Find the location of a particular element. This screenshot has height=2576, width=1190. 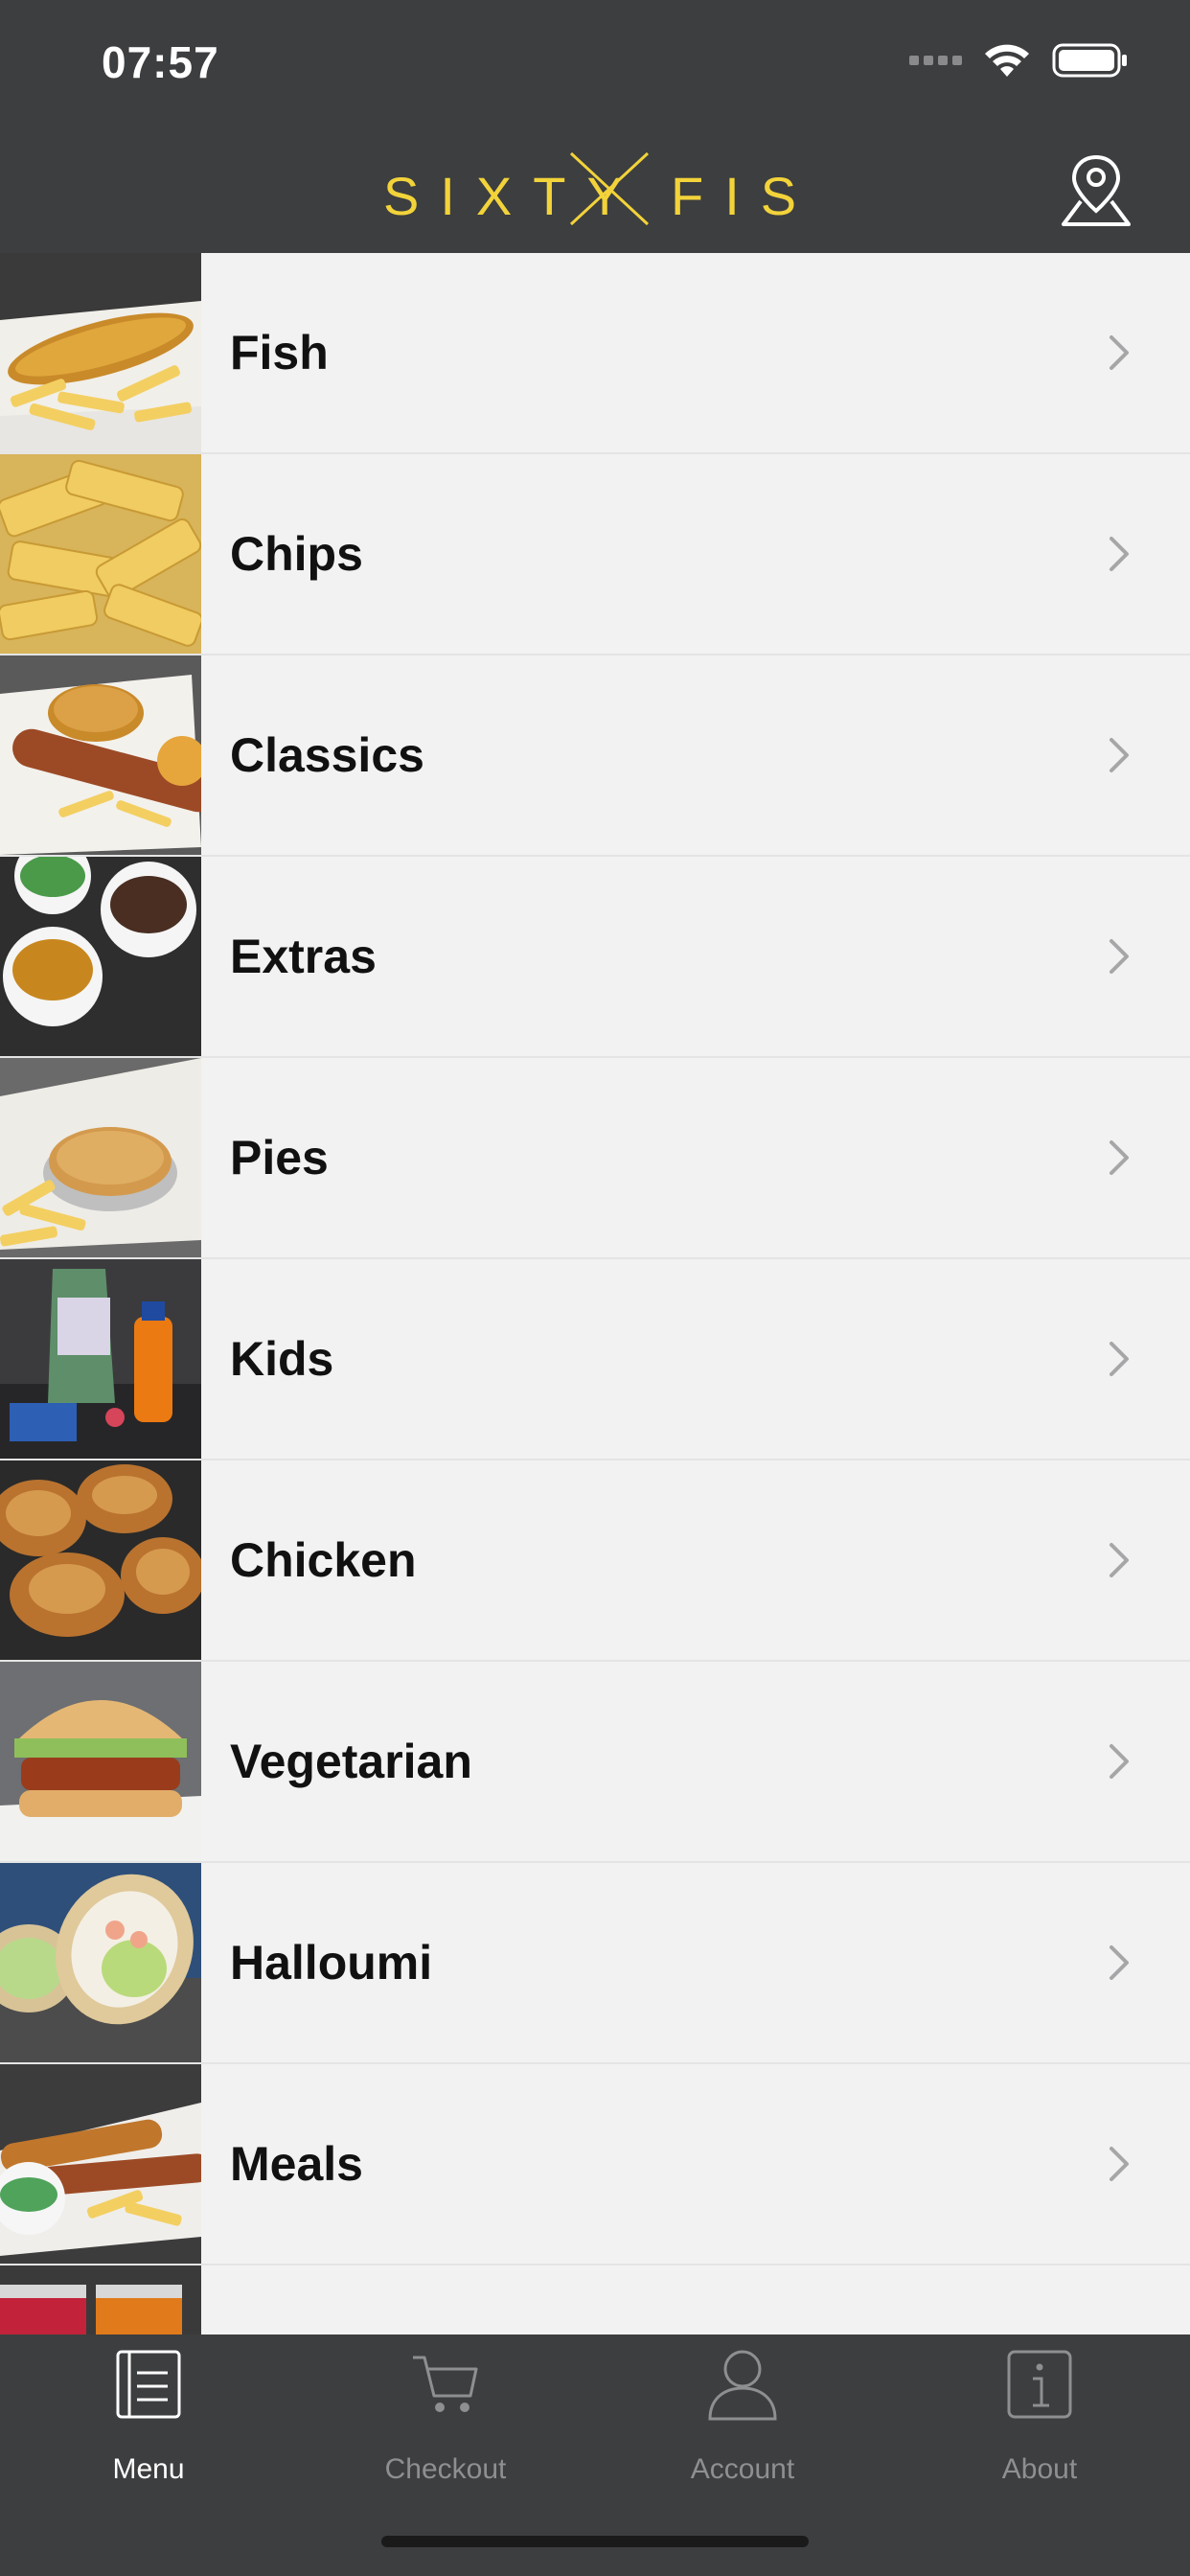

menu-item-label: Chips is located at coordinates (296, 554).